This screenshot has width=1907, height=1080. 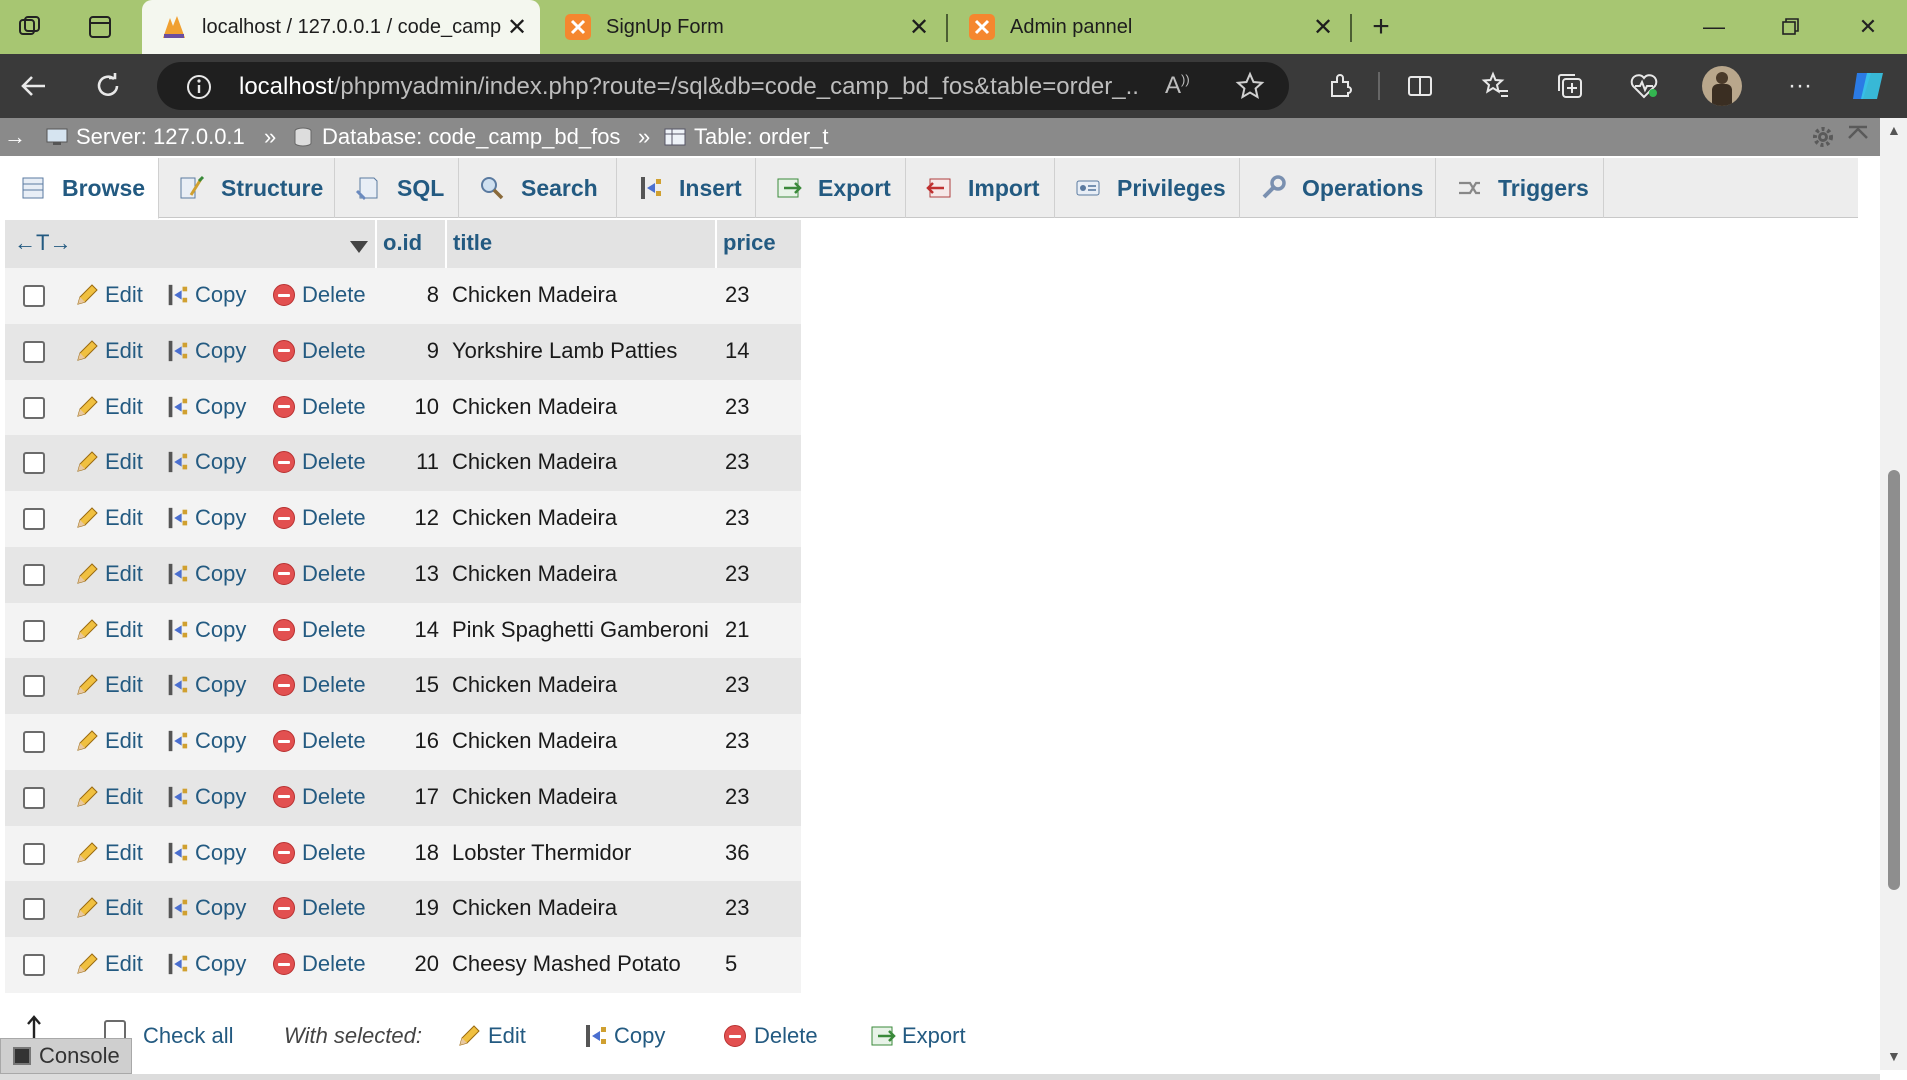 I want to click on vertical-scrollbar: ▲ ▼, so click(x=1893, y=594).